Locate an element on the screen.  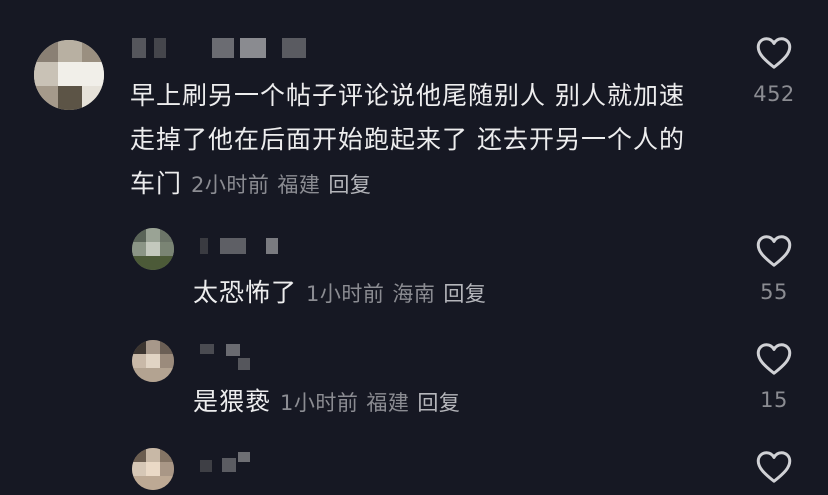
comment-meta: 2小时前 福建 回复 is located at coordinates (285, 185).